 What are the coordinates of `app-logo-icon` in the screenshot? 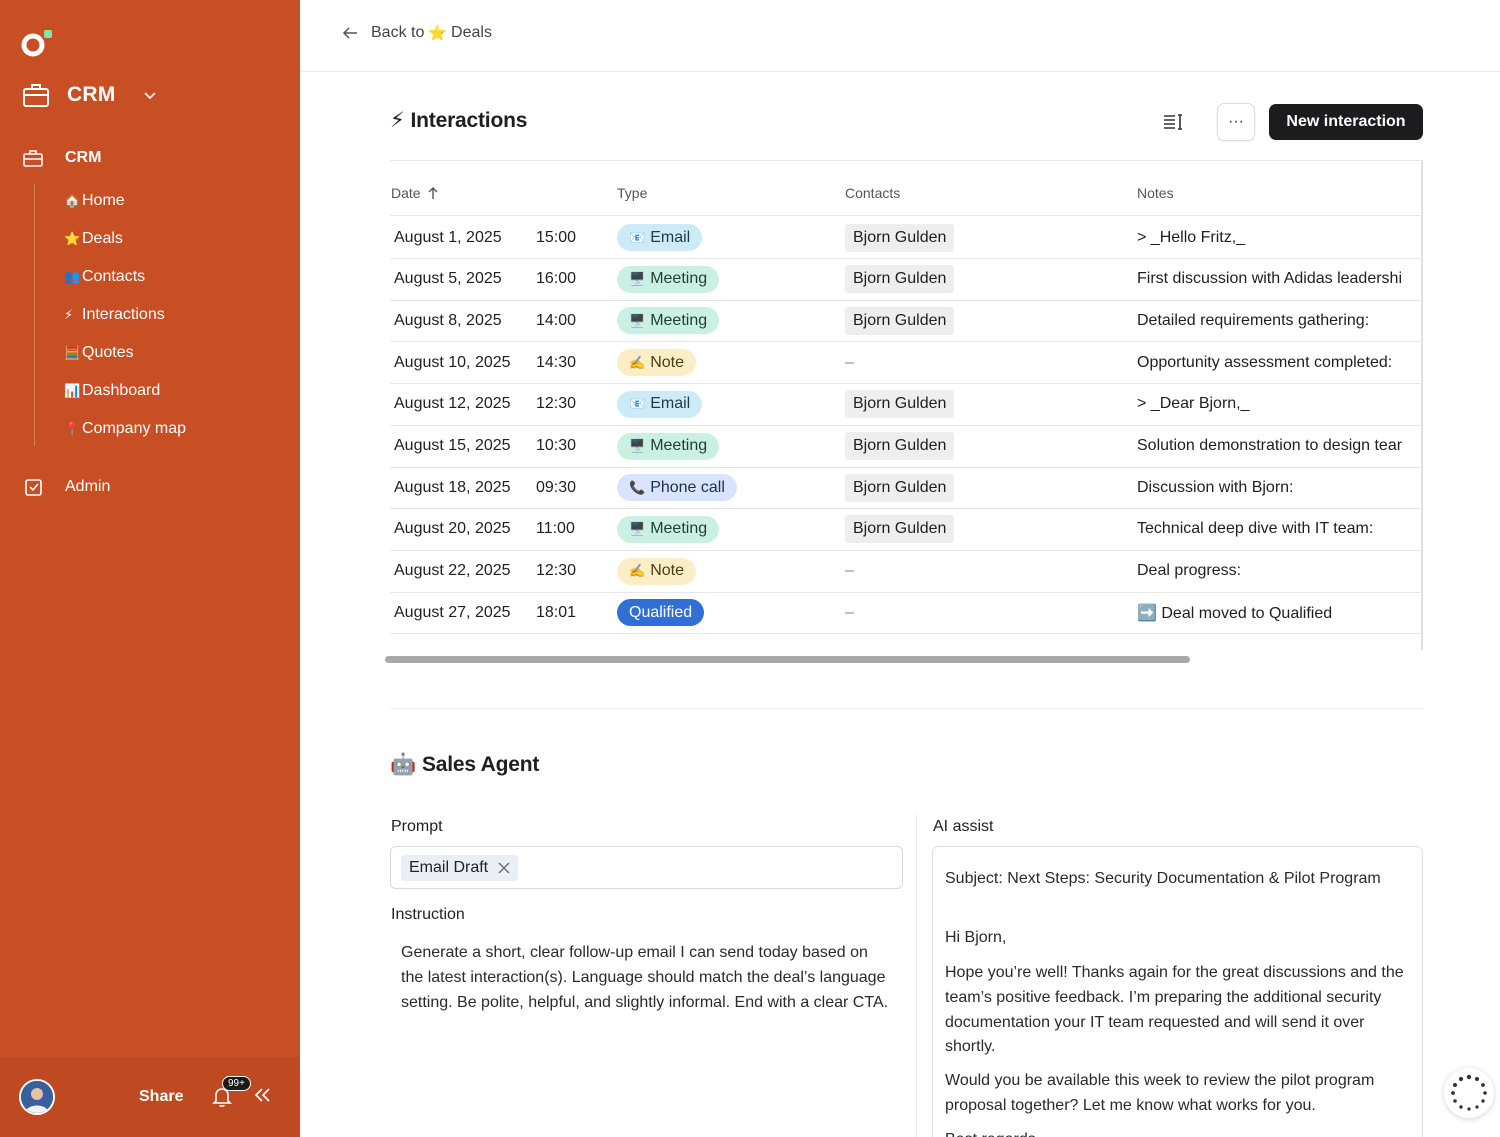 It's located at (37, 43).